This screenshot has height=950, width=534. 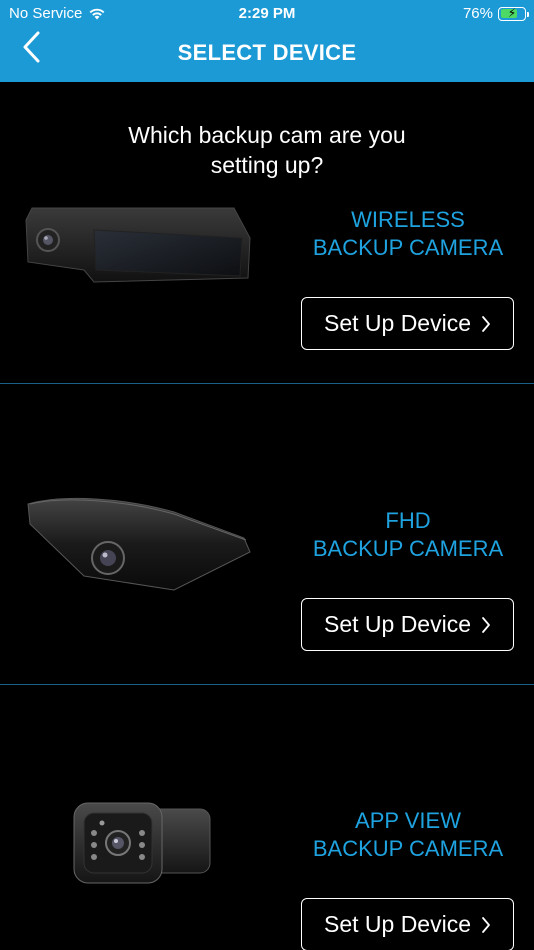 I want to click on prompt-line-1: Which backup cam are you, so click(x=267, y=135).